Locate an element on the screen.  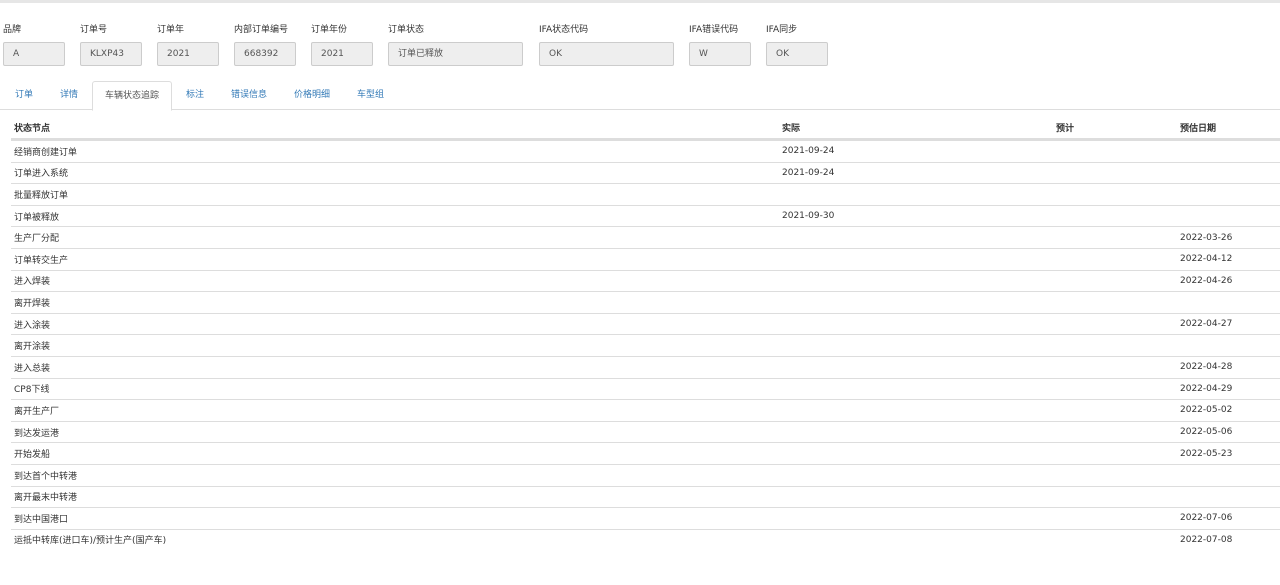
tab-bar: 订单 详情 车辆状态追踪 标注 错误信息 价格明细 车型组 is located at coordinates (640, 96).